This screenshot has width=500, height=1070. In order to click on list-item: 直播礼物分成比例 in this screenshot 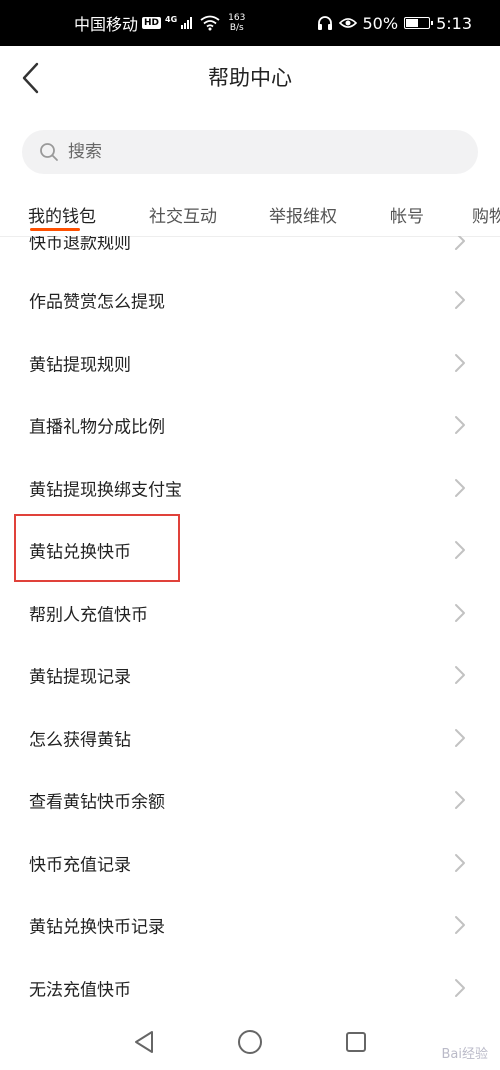, I will do `click(250, 425)`.